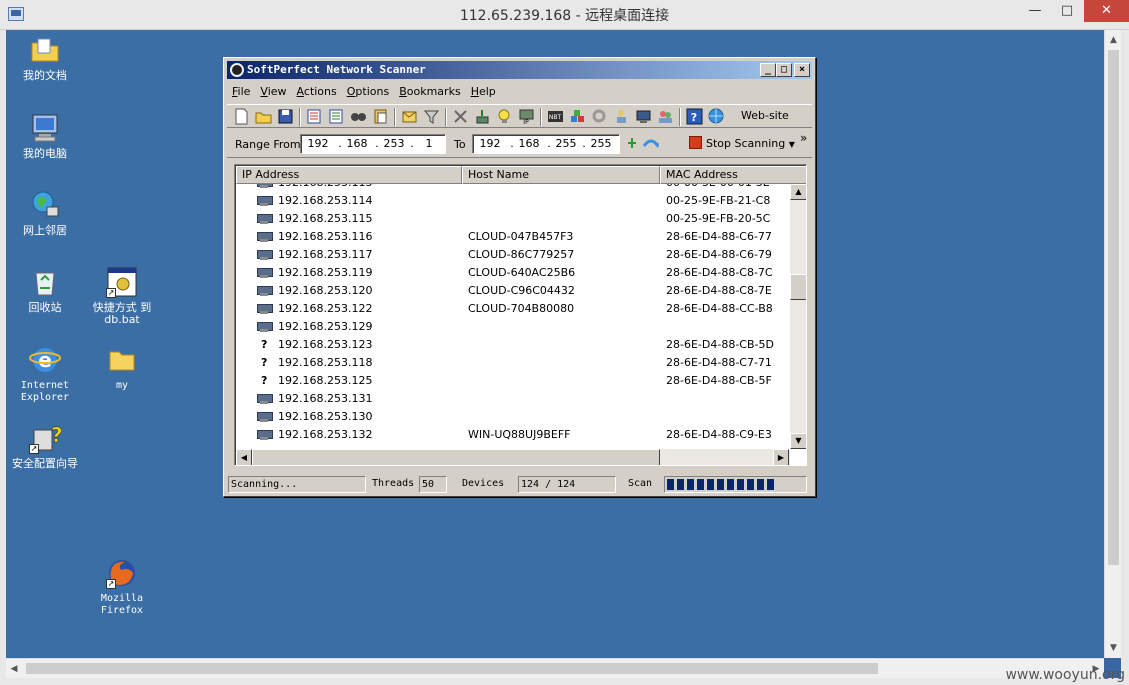 The width and height of the screenshot is (1129, 685). Describe the element at coordinates (513, 363) in the screenshot. I see `table-row: ? 192.168.253.118 28-6E-D4-88-C7-71` at that location.